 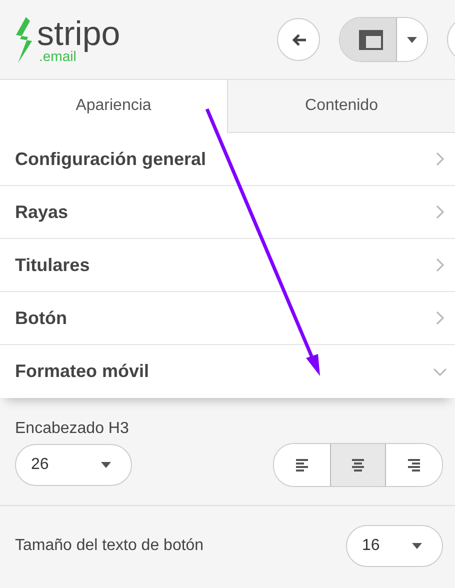 I want to click on field-label: Tamaño del texto de botón, so click(x=109, y=546).